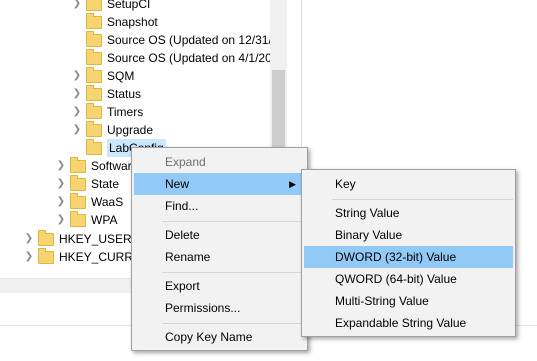  I want to click on tree-item-source-os-2: Source OS (Updated on 4/1/202, so click(175, 57).